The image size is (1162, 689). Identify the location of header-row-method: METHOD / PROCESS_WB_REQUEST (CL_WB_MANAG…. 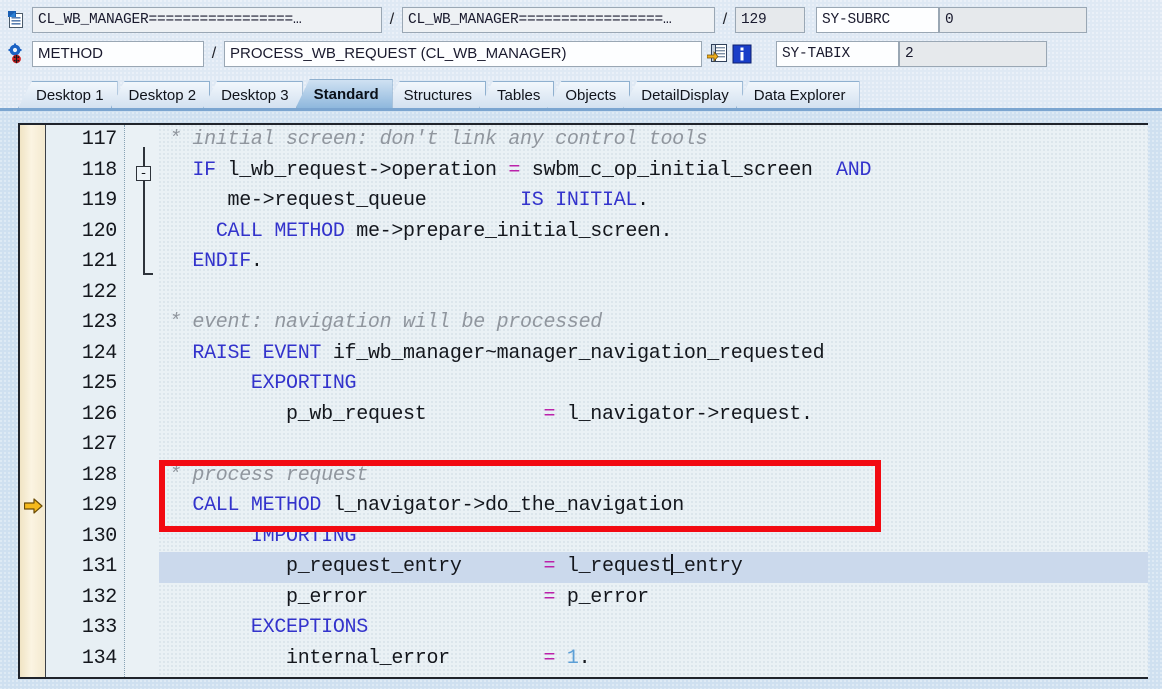
(581, 53).